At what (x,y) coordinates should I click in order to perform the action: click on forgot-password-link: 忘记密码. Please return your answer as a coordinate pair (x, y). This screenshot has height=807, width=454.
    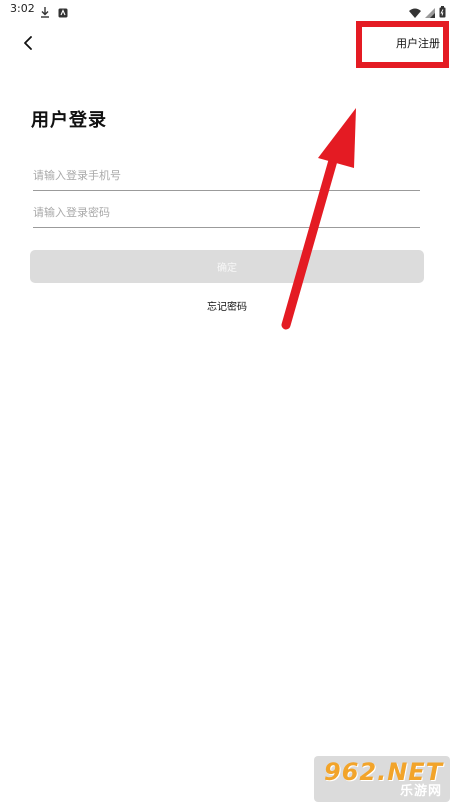
    Looking at the image, I should click on (227, 305).